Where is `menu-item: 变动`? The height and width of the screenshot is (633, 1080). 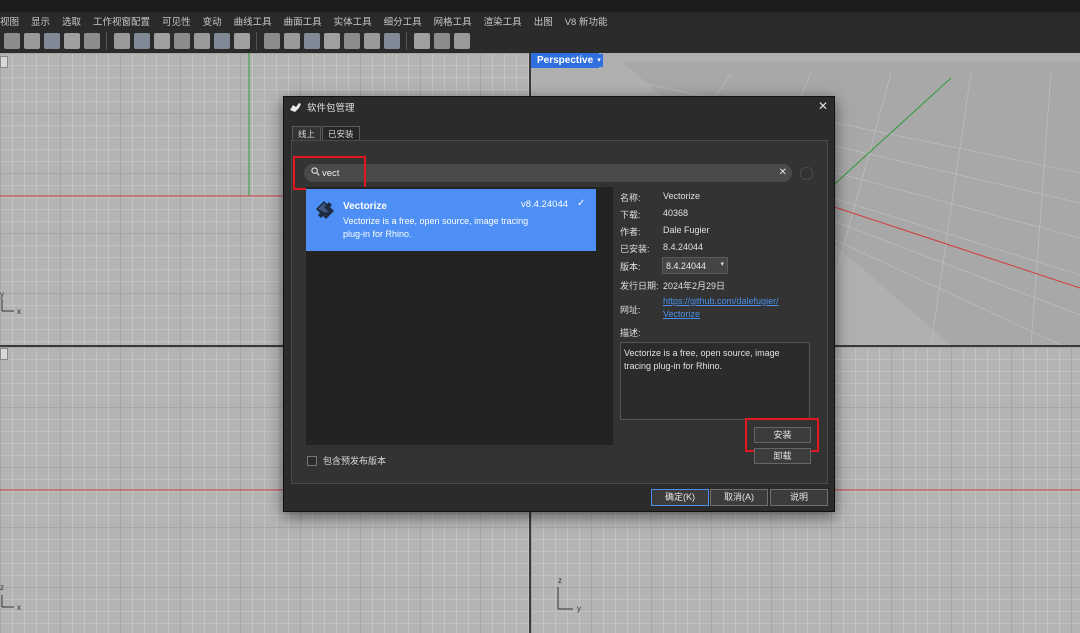 menu-item: 变动 is located at coordinates (212, 21).